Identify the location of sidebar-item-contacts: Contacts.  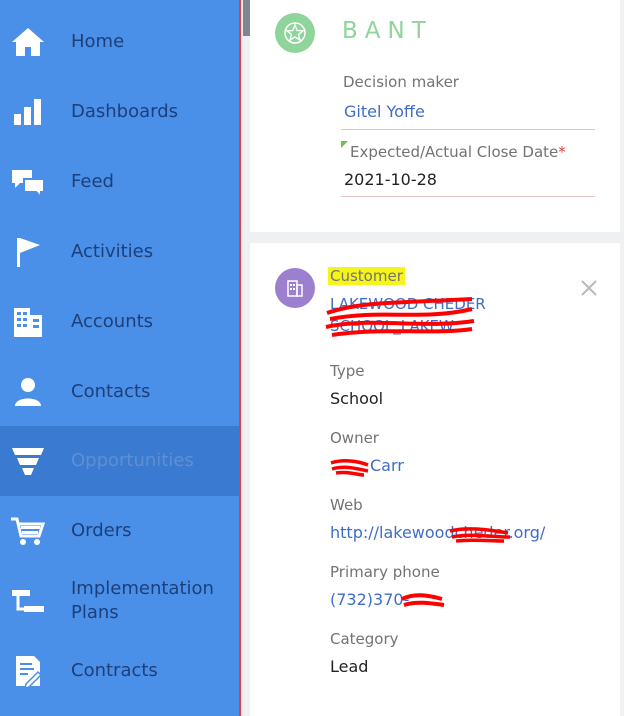
(119, 392).